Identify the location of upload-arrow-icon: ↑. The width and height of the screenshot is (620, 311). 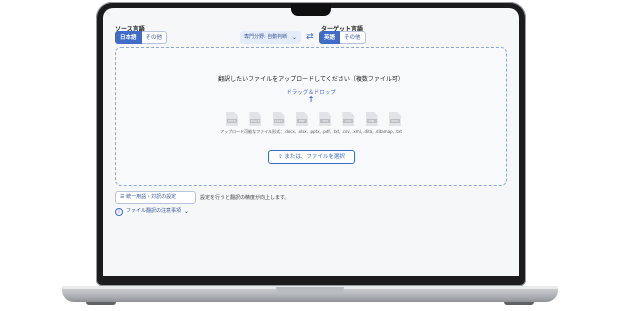
(311, 99).